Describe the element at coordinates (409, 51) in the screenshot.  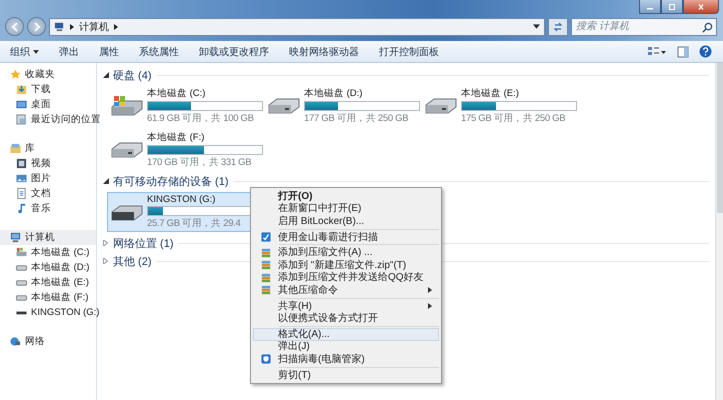
I see `toolbar-button: 打开控制面板` at that location.